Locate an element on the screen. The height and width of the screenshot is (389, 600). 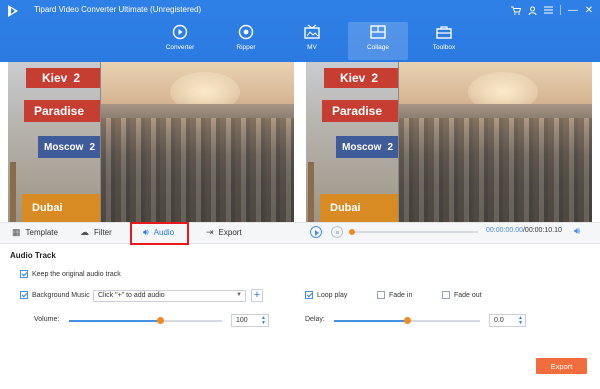
nav-label: Ripper is located at coordinates (246, 47).